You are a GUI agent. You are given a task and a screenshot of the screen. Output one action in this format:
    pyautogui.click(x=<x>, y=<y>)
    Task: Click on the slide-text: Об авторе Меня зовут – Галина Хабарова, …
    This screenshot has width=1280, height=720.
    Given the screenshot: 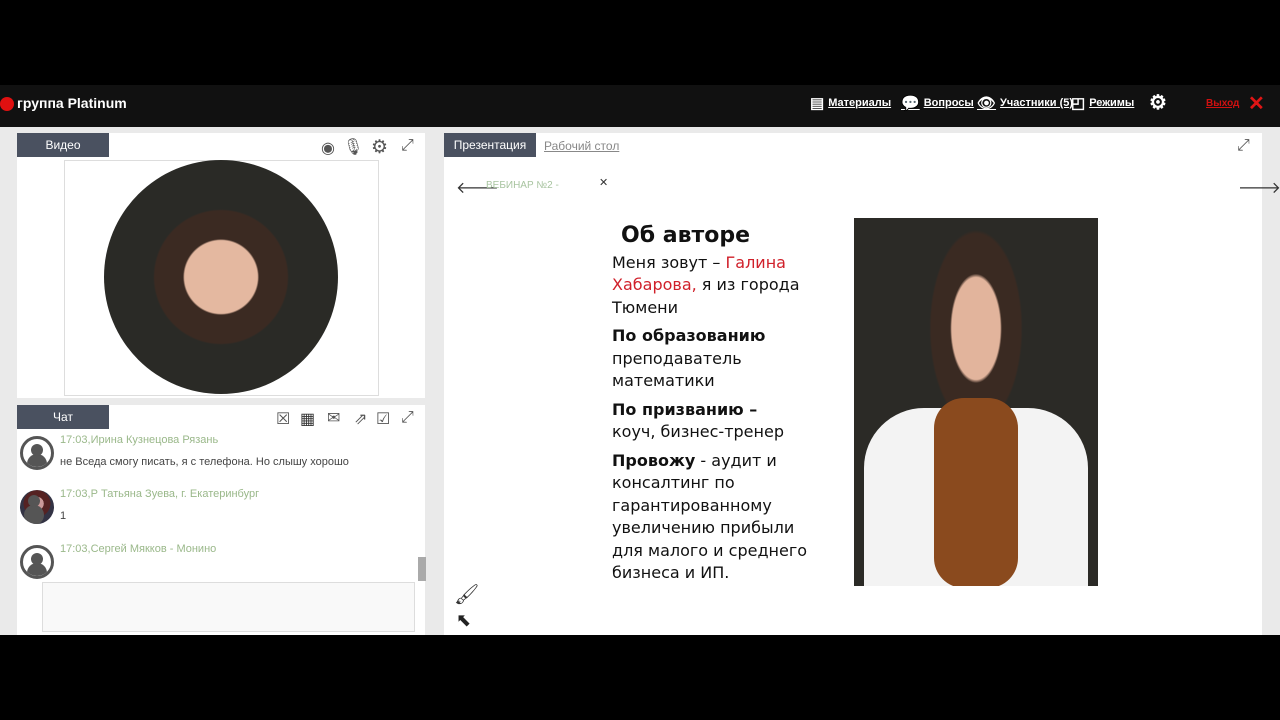 What is the action you would take?
    pyautogui.click(x=717, y=407)
    